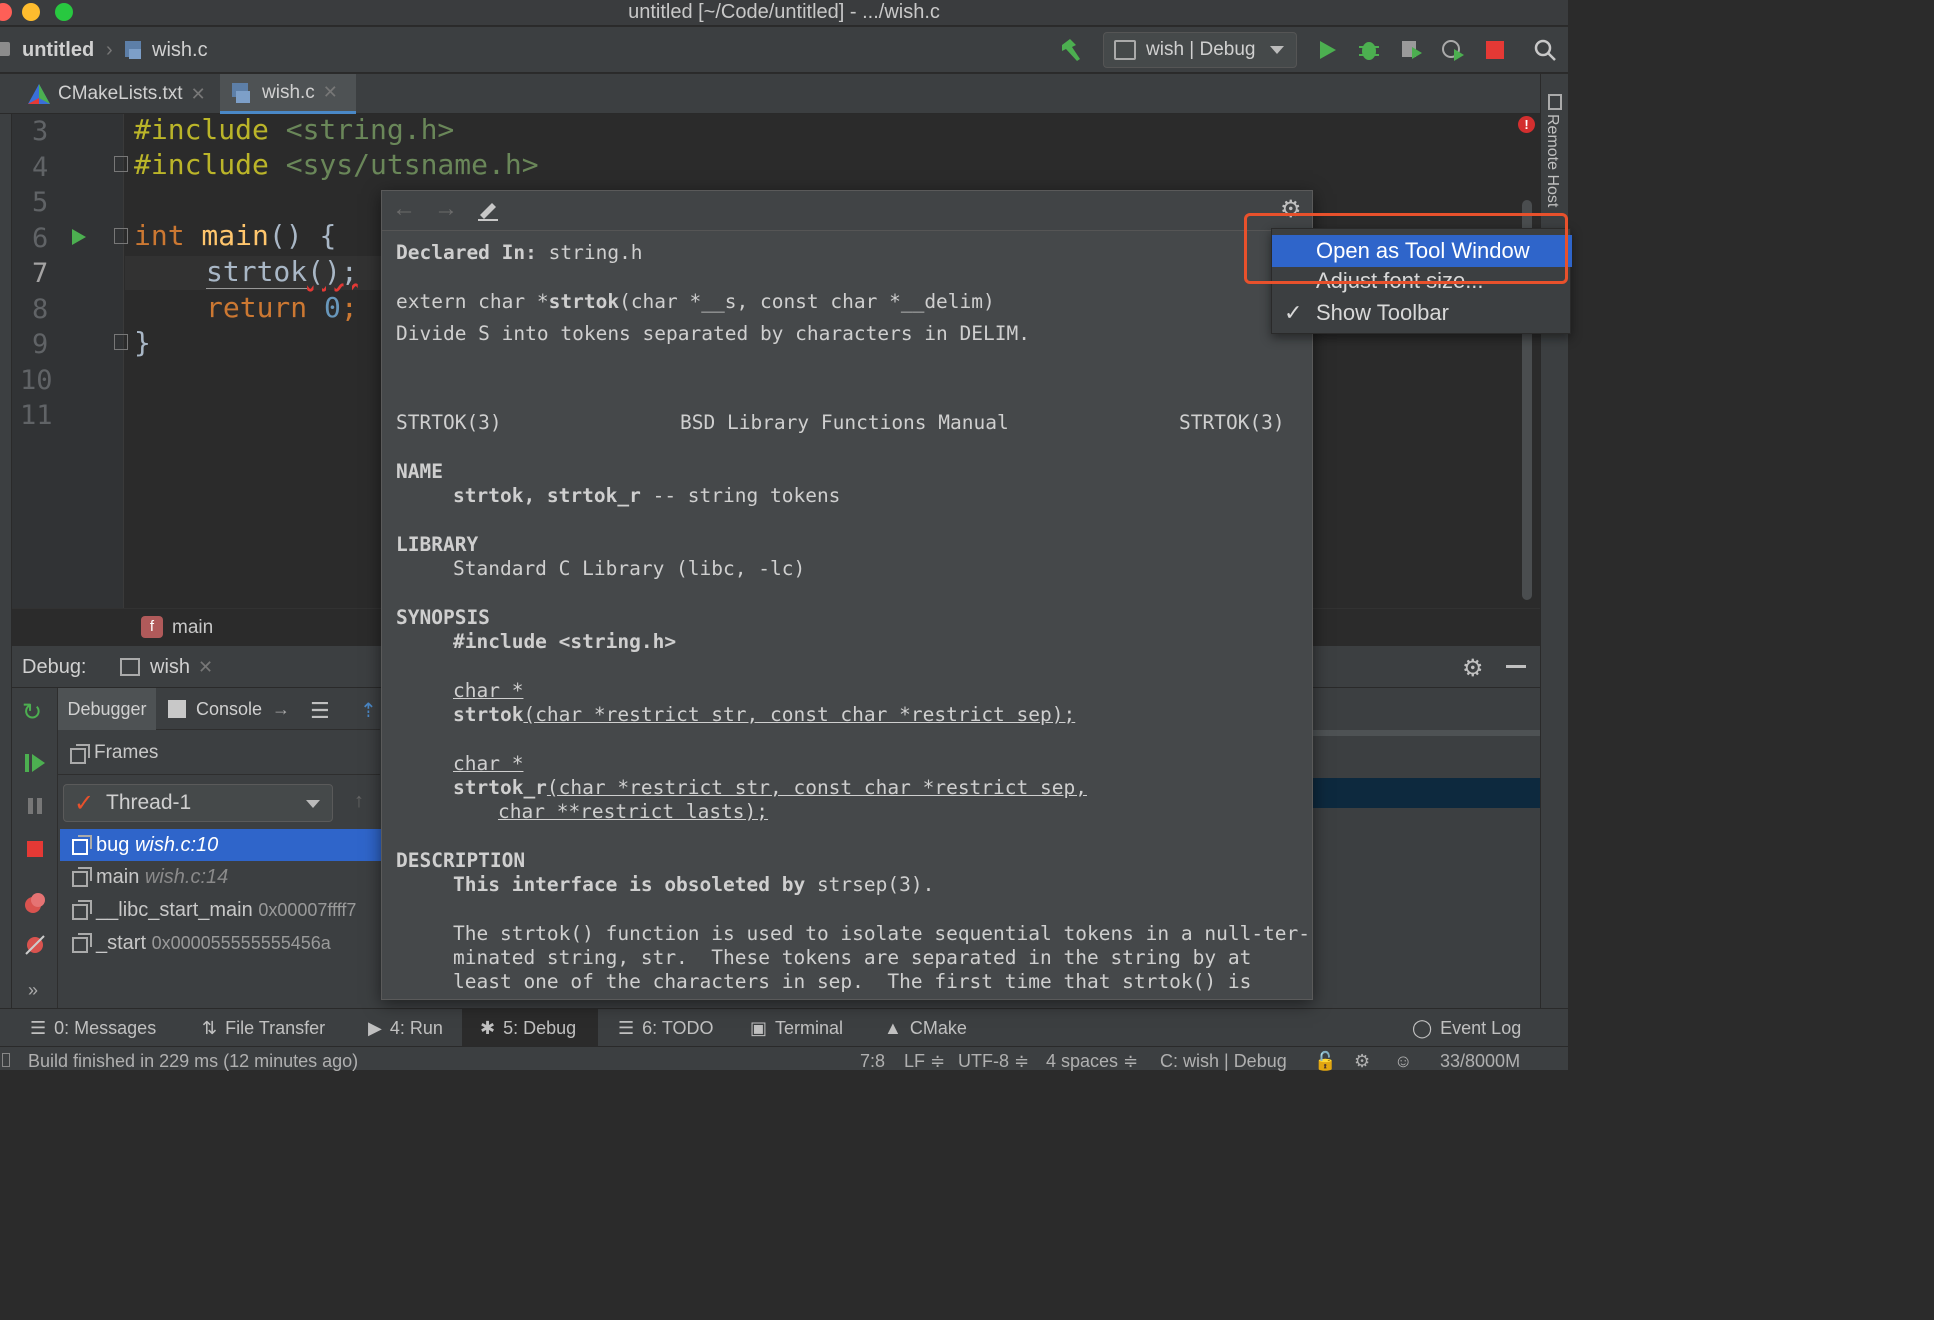 The image size is (1934, 1320). Describe the element at coordinates (1092, 1061) in the screenshot. I see `indent-setting: 4 spaces ≑` at that location.